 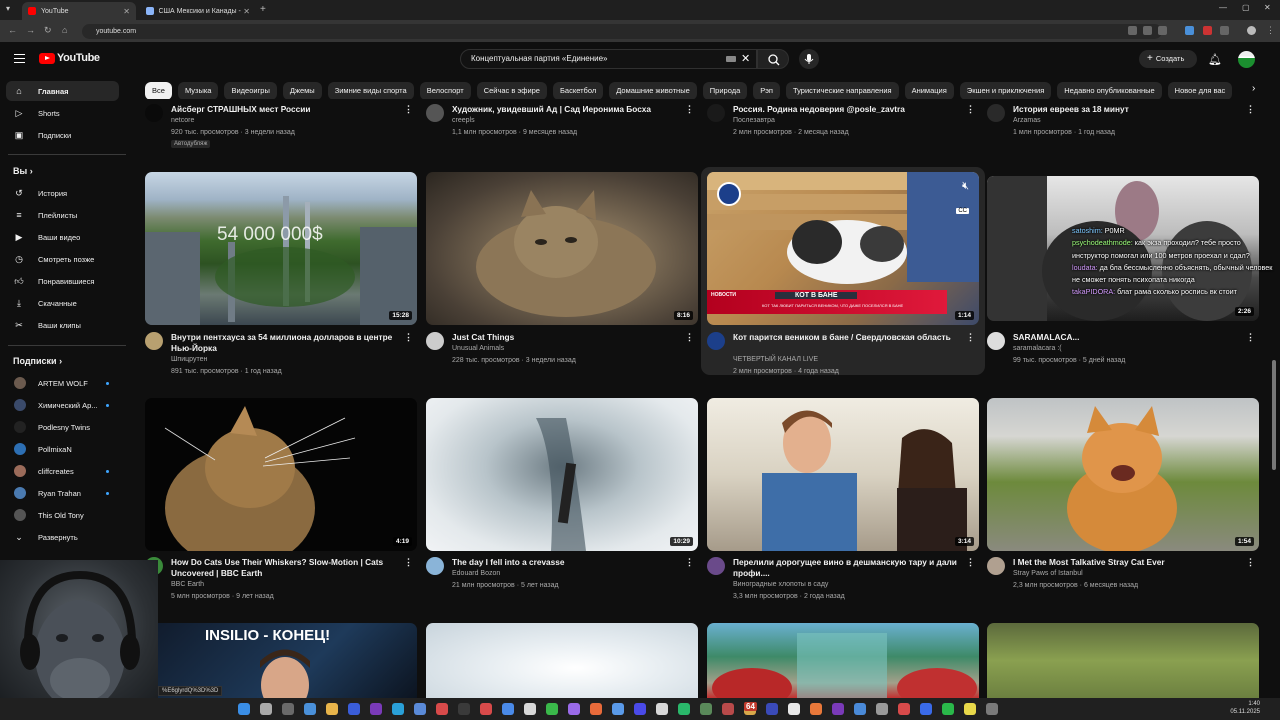 I want to click on you-section-header: Вы ›, so click(x=23, y=171).